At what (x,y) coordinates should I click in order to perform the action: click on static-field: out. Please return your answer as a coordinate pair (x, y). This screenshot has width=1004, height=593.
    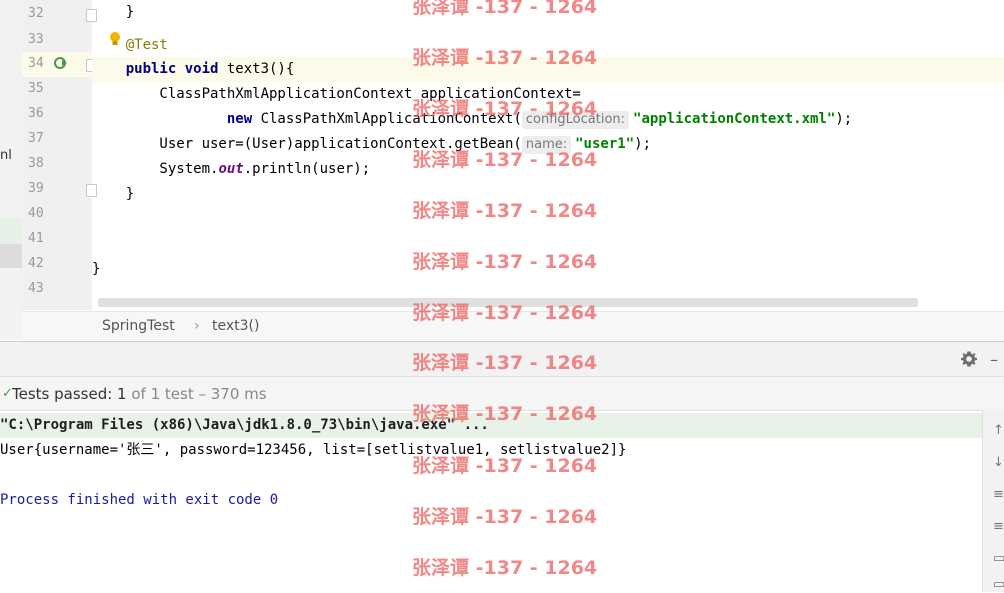
    Looking at the image, I should click on (231, 169).